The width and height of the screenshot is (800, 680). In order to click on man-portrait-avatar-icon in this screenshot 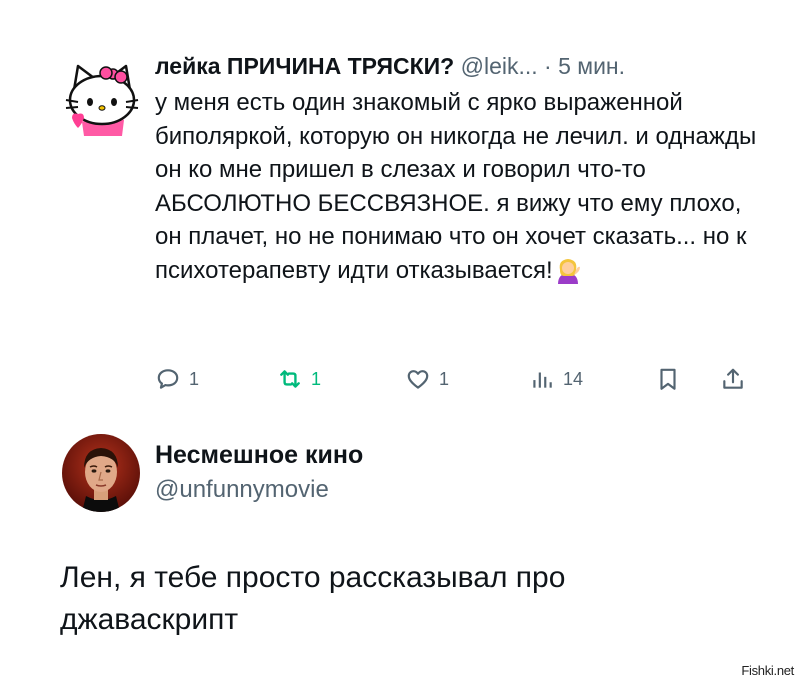, I will do `click(101, 473)`.